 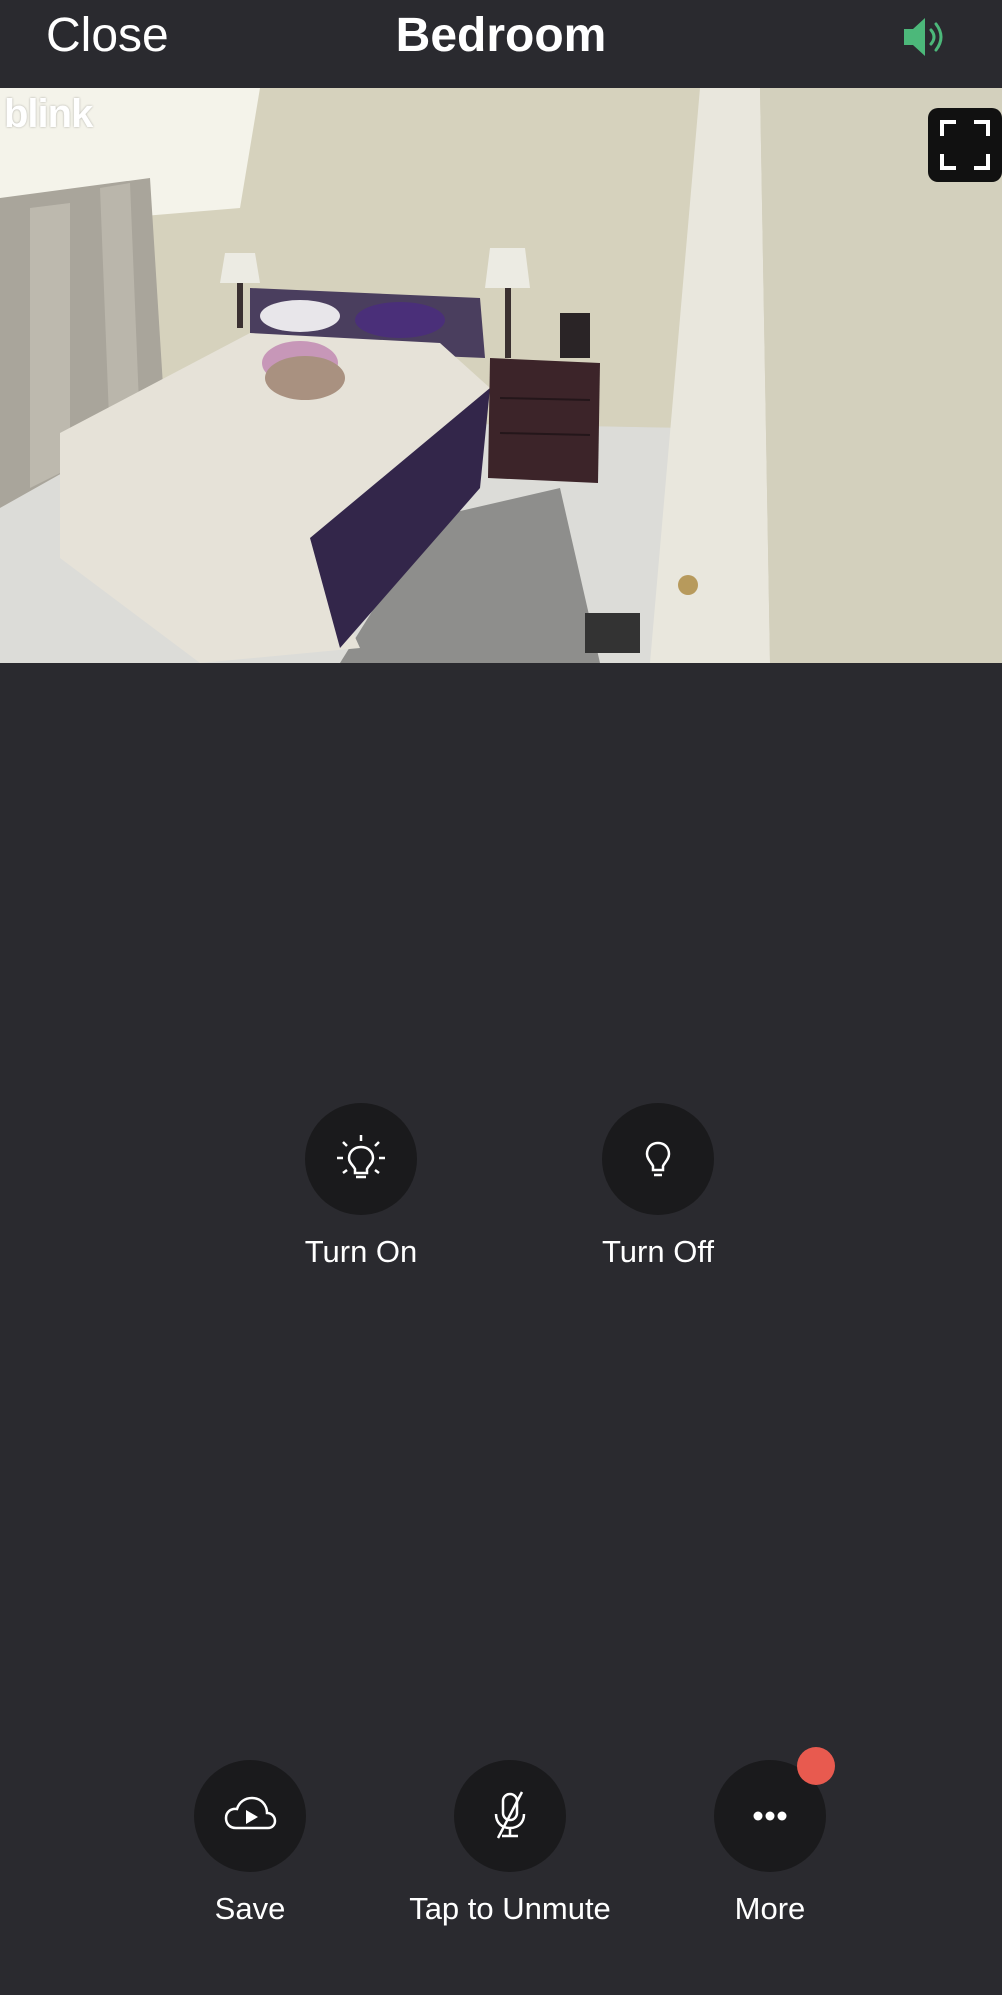 I want to click on unmute-button, so click(x=510, y=1816).